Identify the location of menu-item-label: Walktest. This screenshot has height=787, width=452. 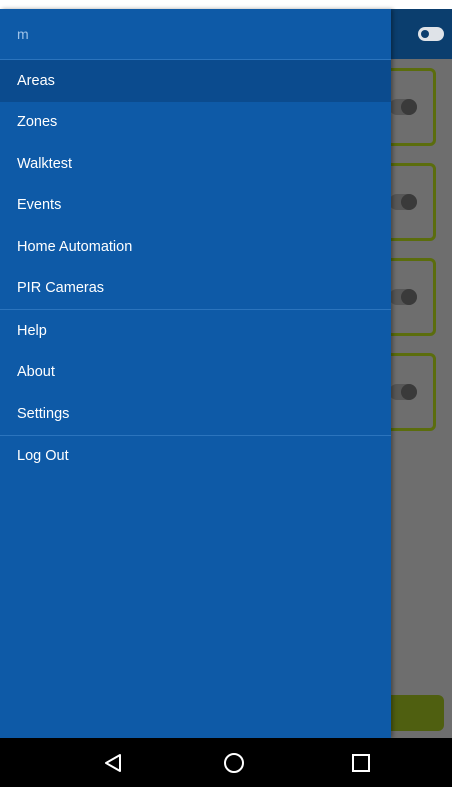
(45, 163).